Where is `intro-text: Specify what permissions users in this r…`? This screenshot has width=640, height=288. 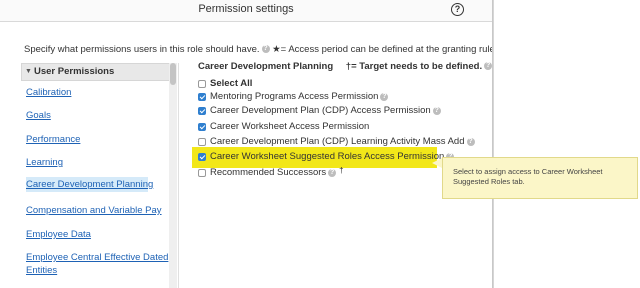 intro-text: Specify what permissions users in this r… is located at coordinates (258, 49).